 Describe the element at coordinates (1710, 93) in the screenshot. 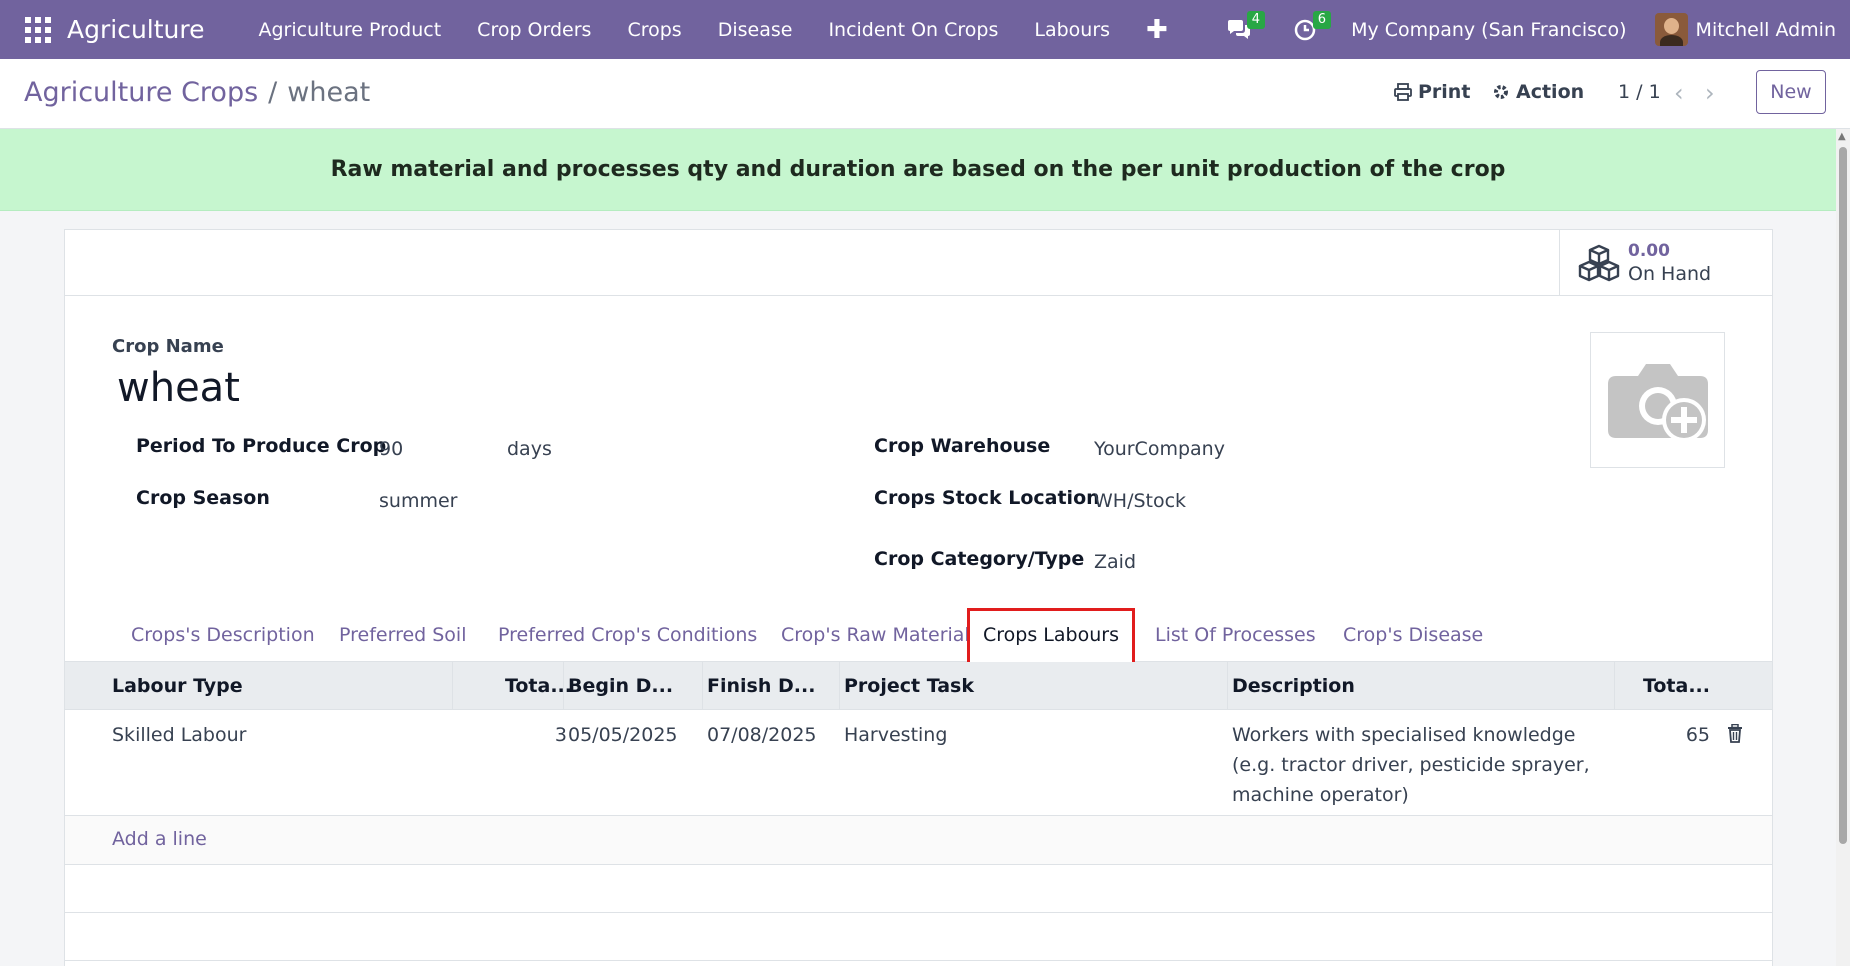

I see `pager-next-icon: ›` at that location.